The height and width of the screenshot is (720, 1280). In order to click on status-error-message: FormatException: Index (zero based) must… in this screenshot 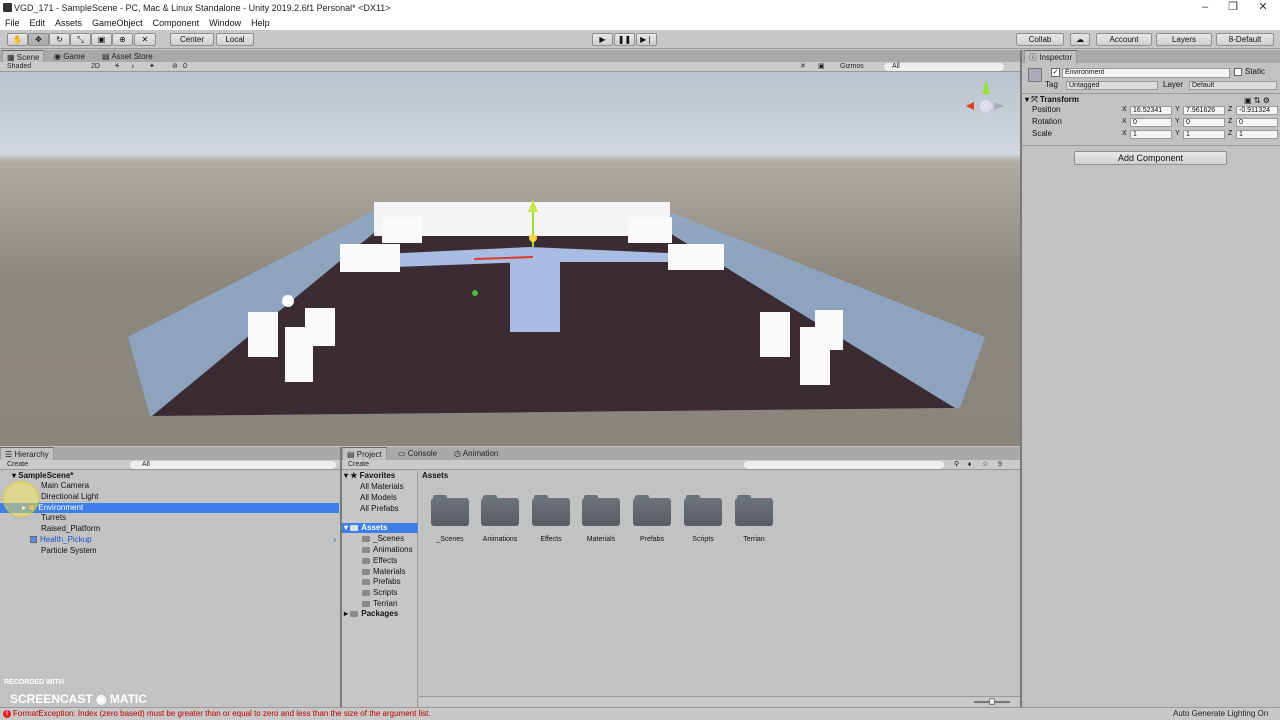, I will do `click(222, 713)`.